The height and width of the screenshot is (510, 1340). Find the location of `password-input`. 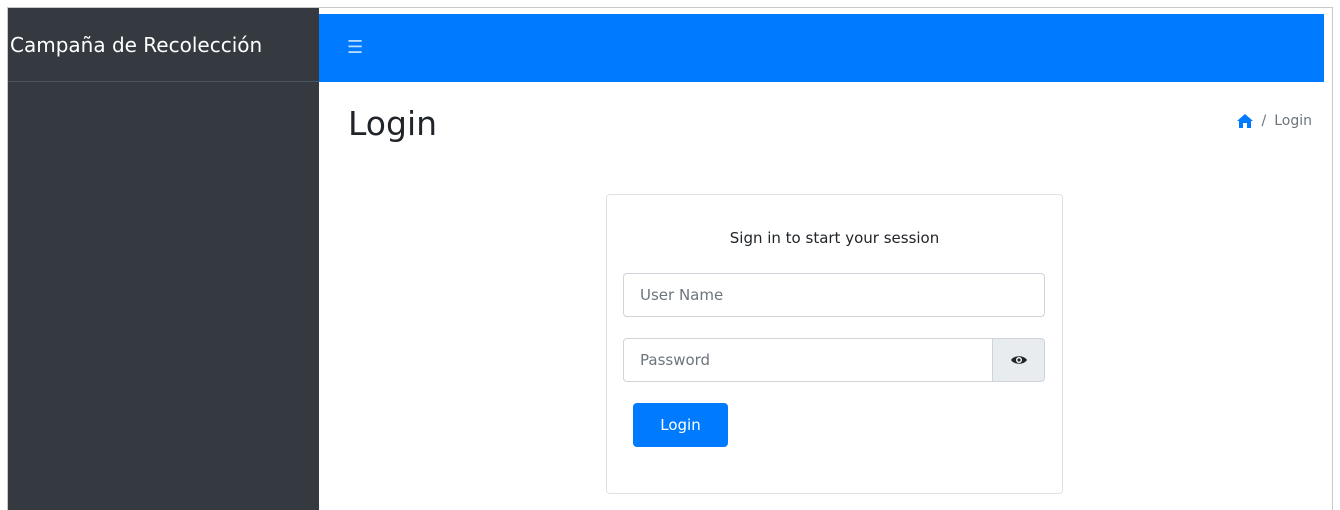

password-input is located at coordinates (808, 360).